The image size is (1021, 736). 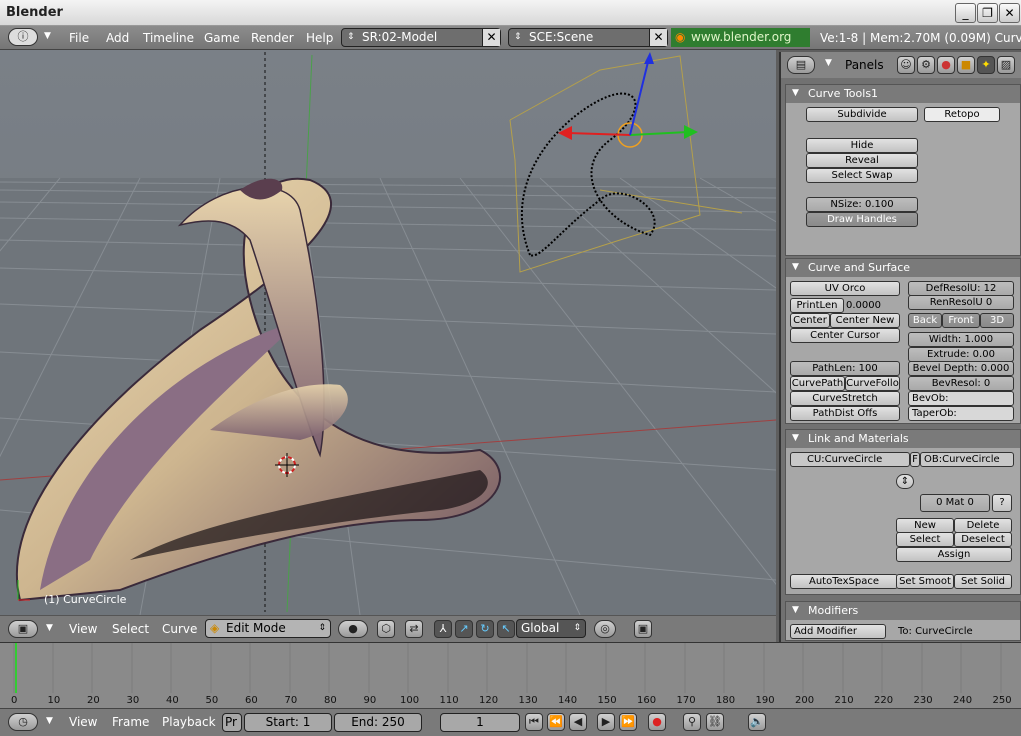 I want to click on menu-timeline: Timeline, so click(x=168, y=38).